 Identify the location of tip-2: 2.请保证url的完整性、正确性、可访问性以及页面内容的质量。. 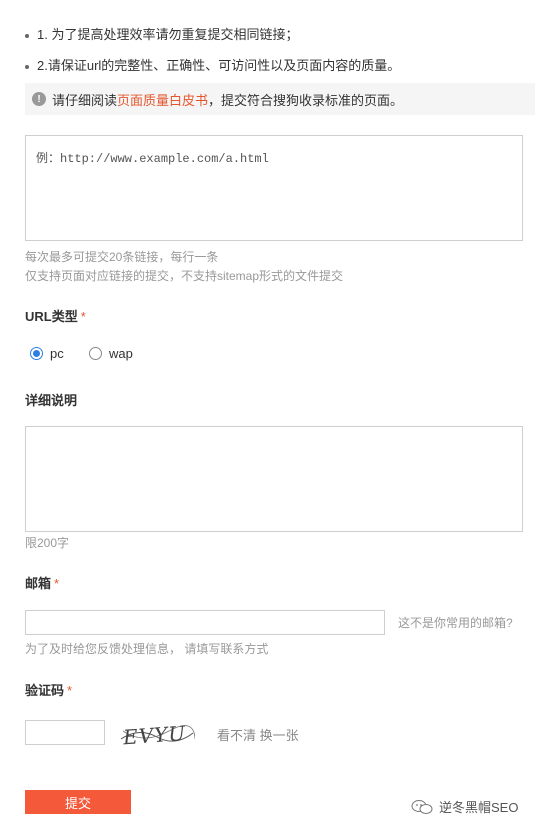
(212, 64).